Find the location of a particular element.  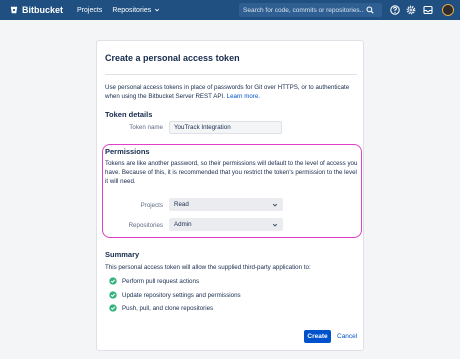

page-title: Create a personal access token is located at coordinates (172, 58).